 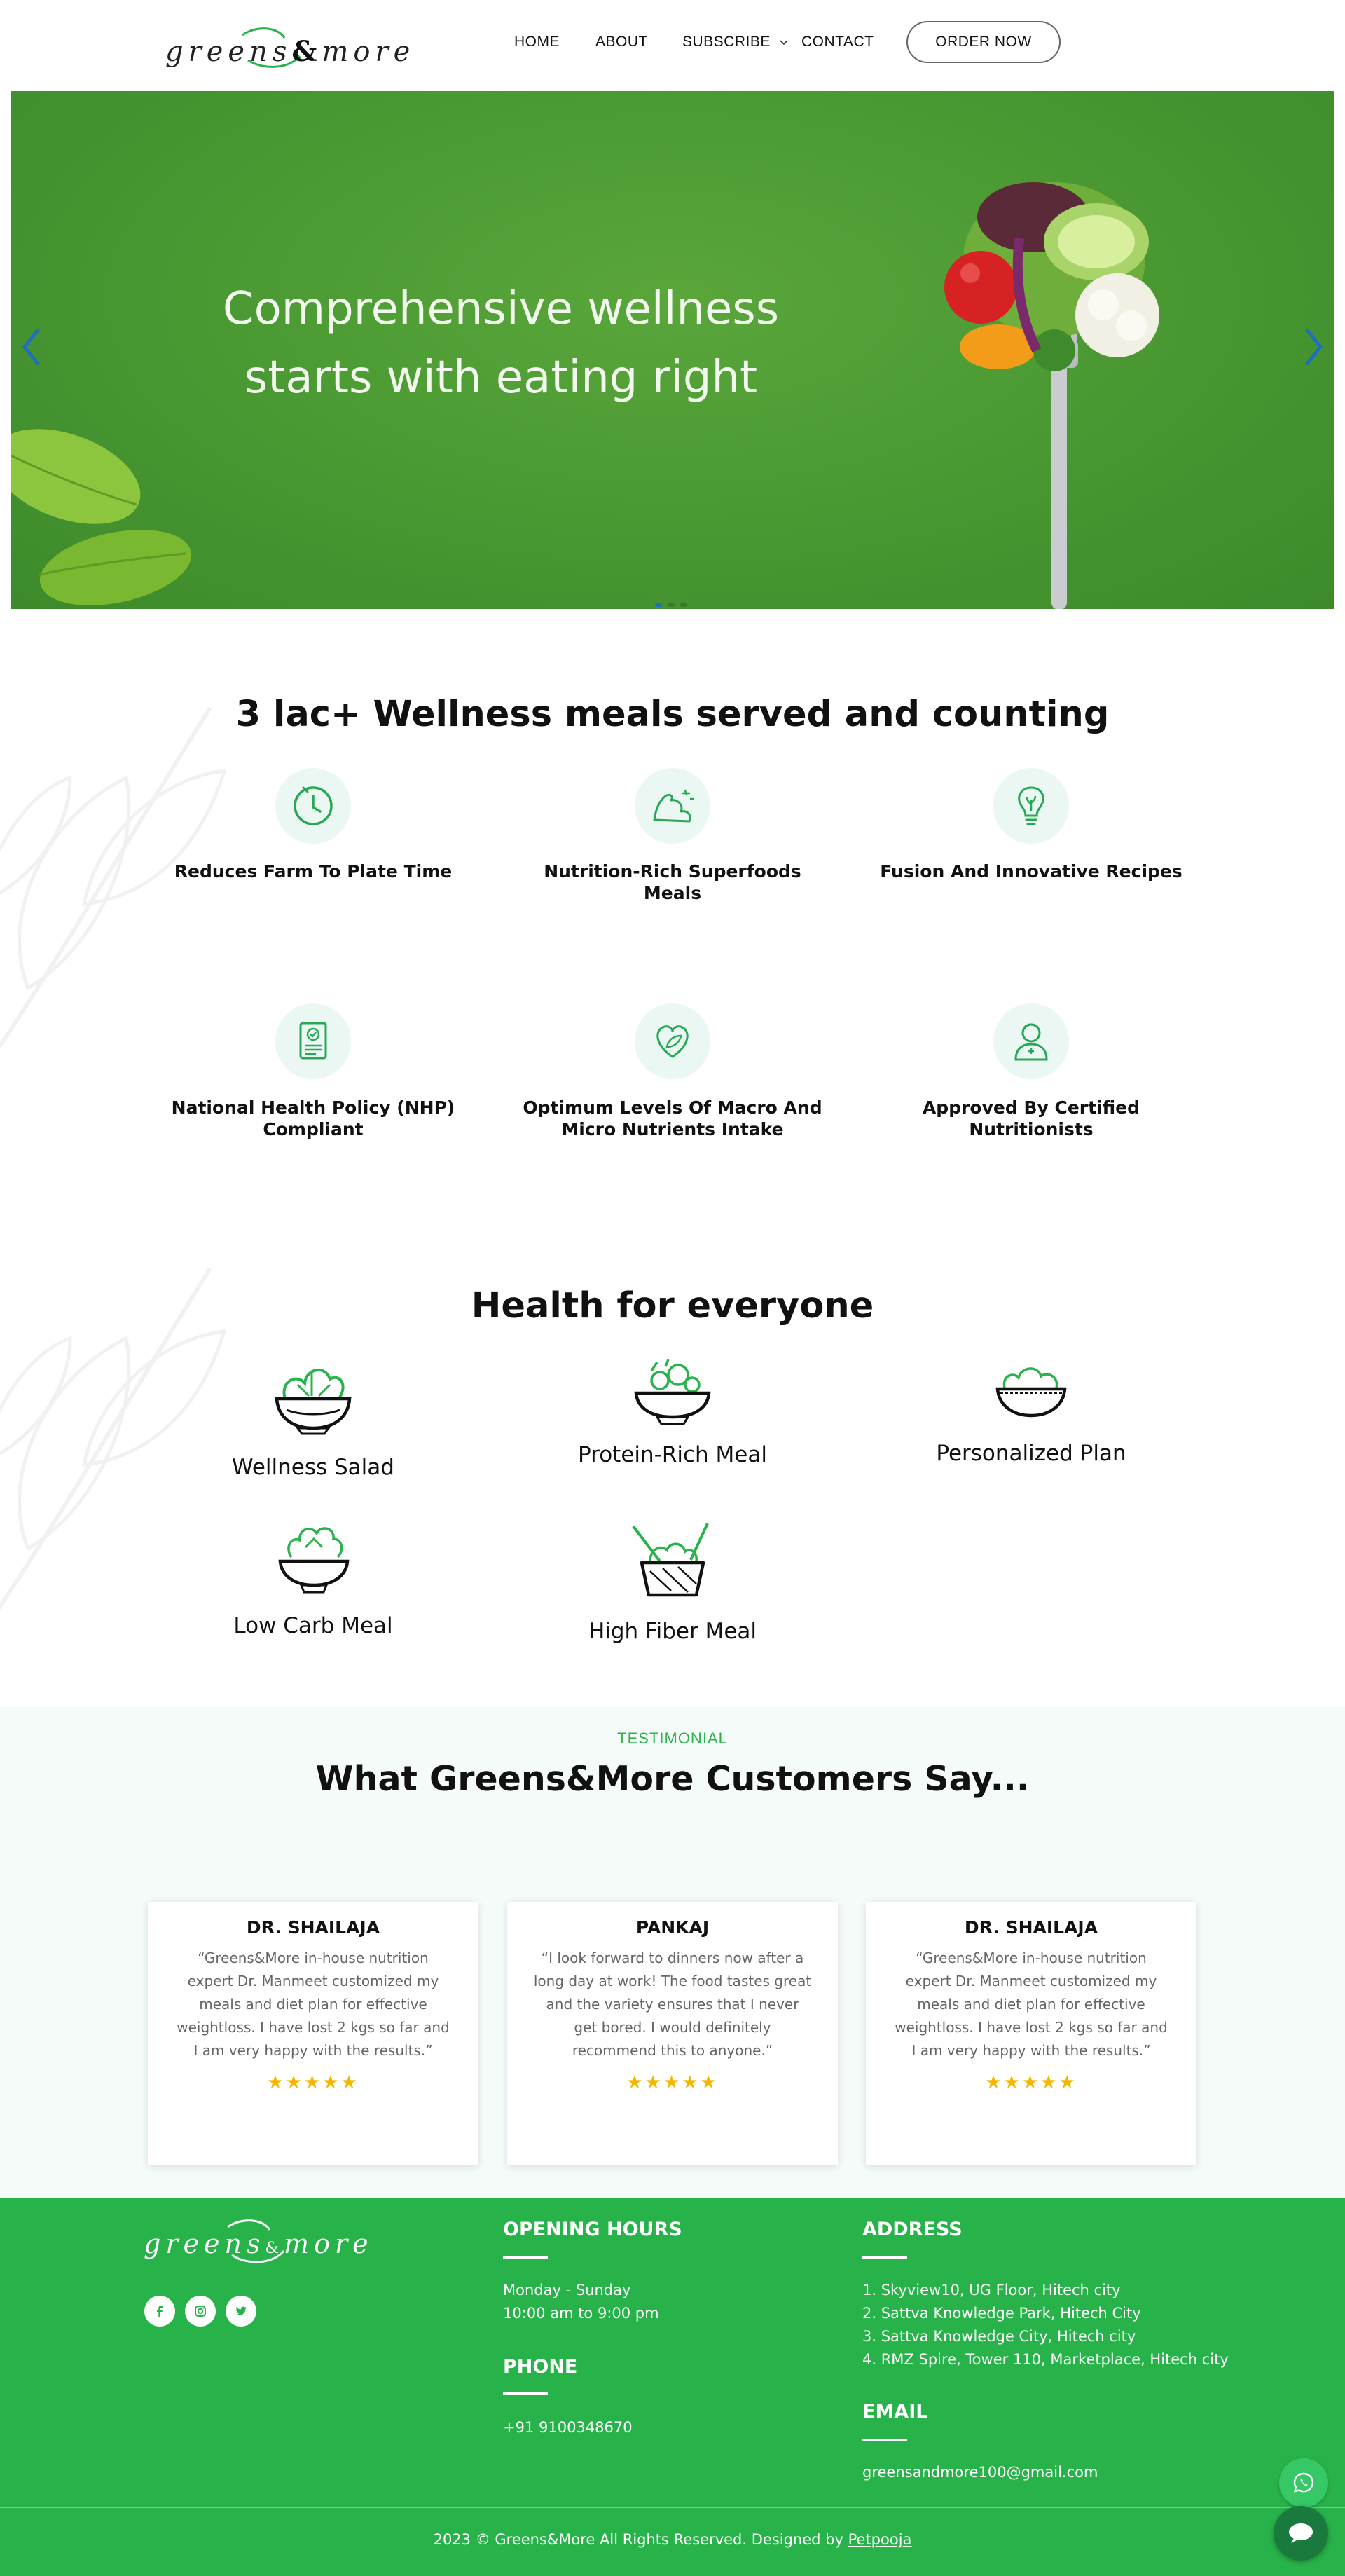 I want to click on opening-days: Monday - Sunday, so click(x=567, y=2290).